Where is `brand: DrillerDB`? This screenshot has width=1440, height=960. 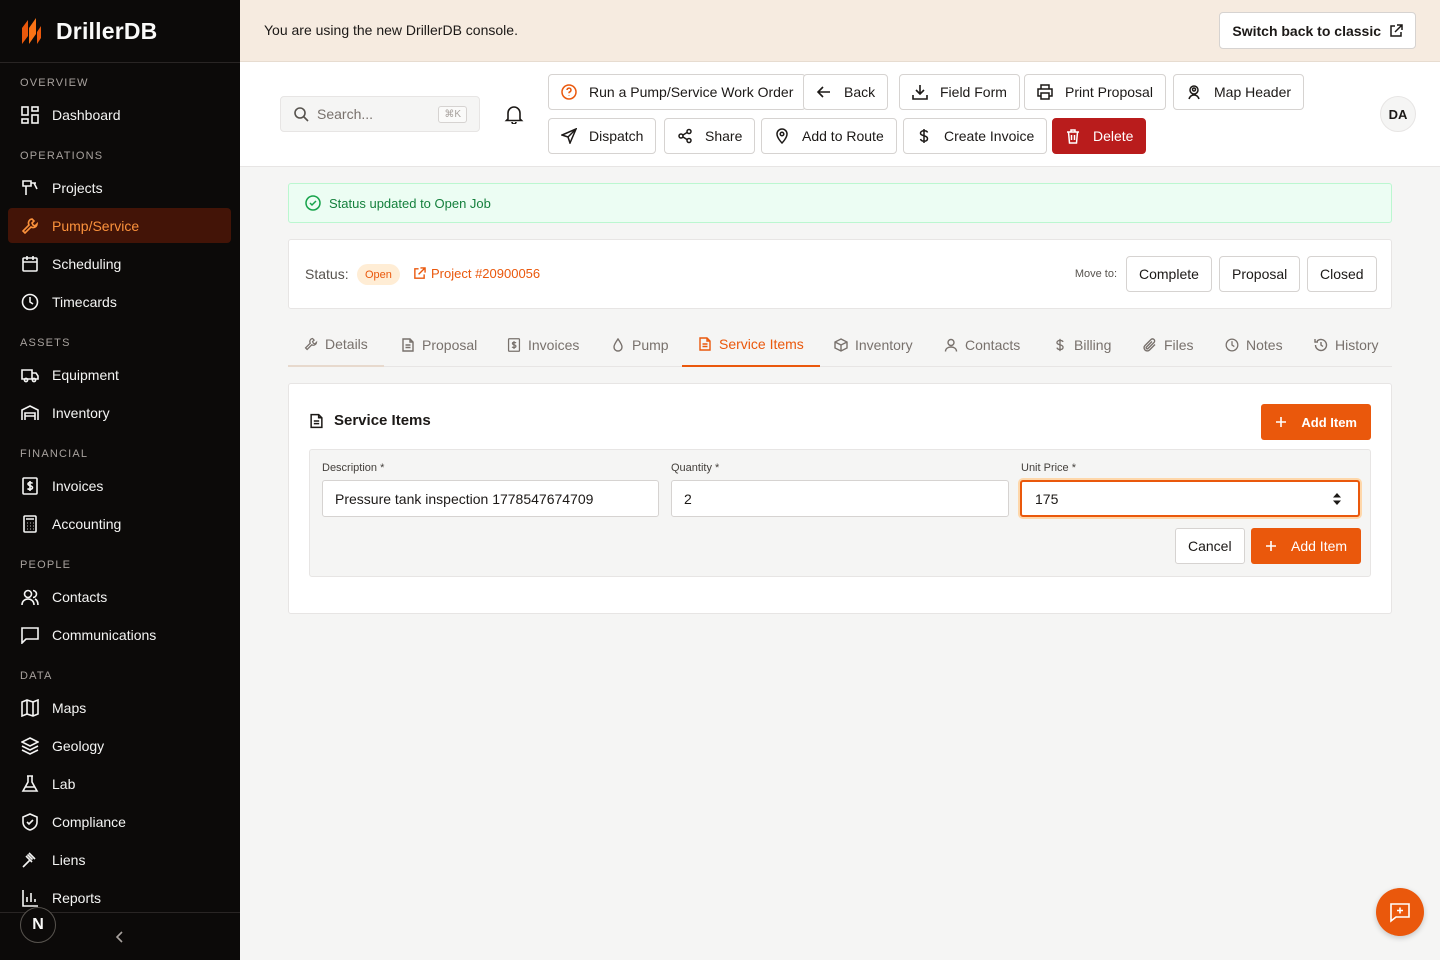
brand: DrillerDB is located at coordinates (120, 31).